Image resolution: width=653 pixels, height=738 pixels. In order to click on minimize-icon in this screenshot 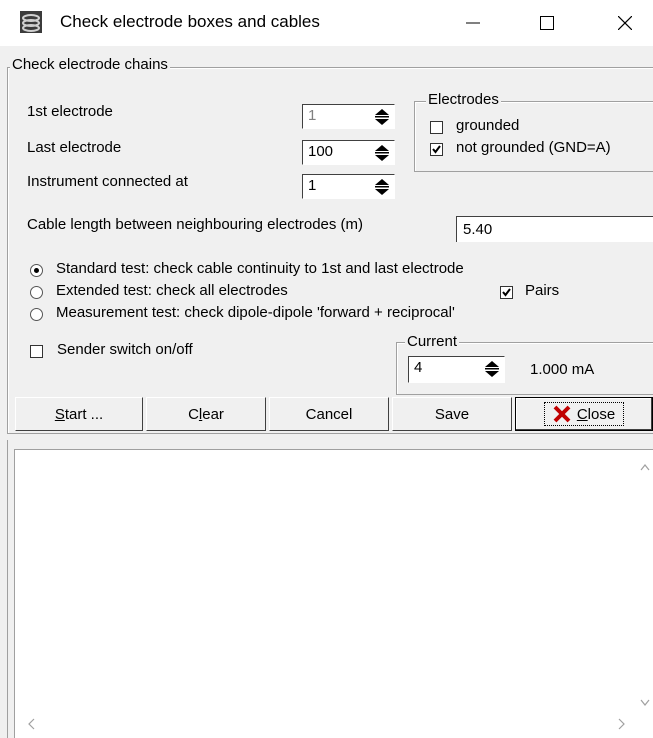, I will do `click(473, 23)`.